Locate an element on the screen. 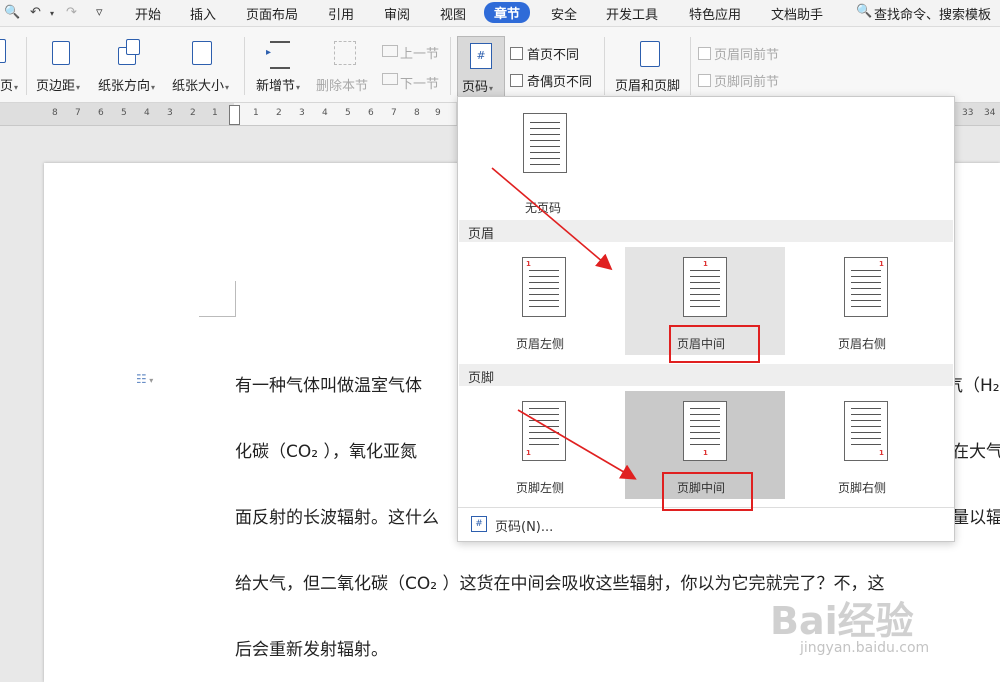  baidu-watermark-logo: Bai经验 is located at coordinates (842, 621).